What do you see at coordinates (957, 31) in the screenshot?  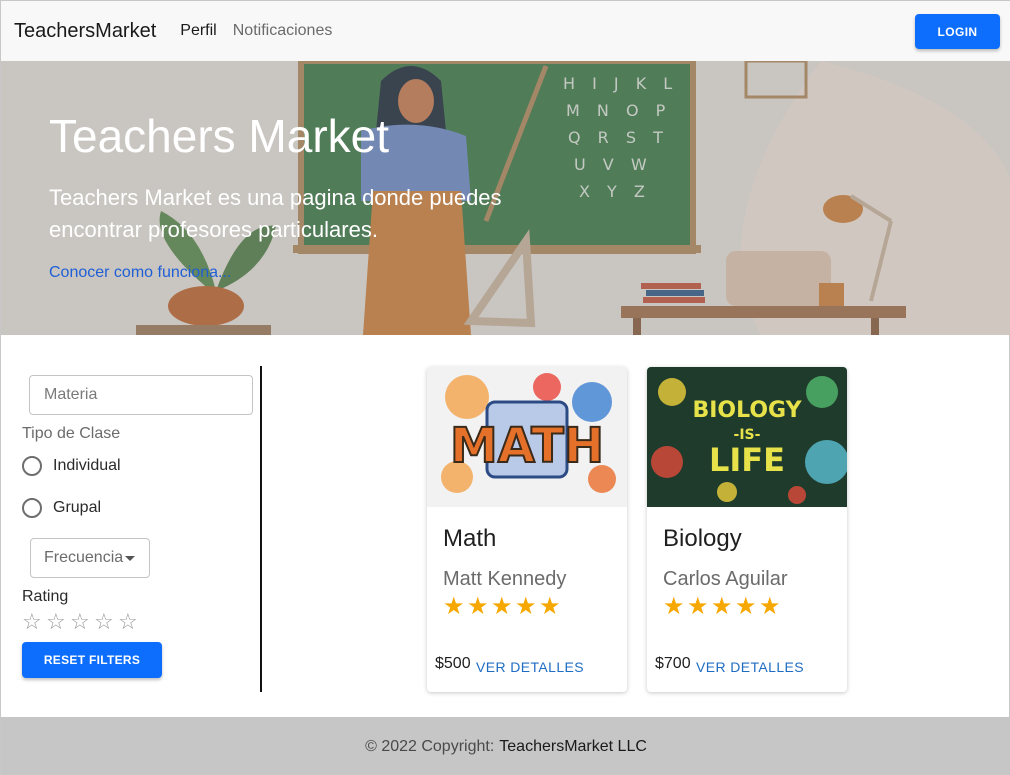 I see `login-button: LOGIN` at bounding box center [957, 31].